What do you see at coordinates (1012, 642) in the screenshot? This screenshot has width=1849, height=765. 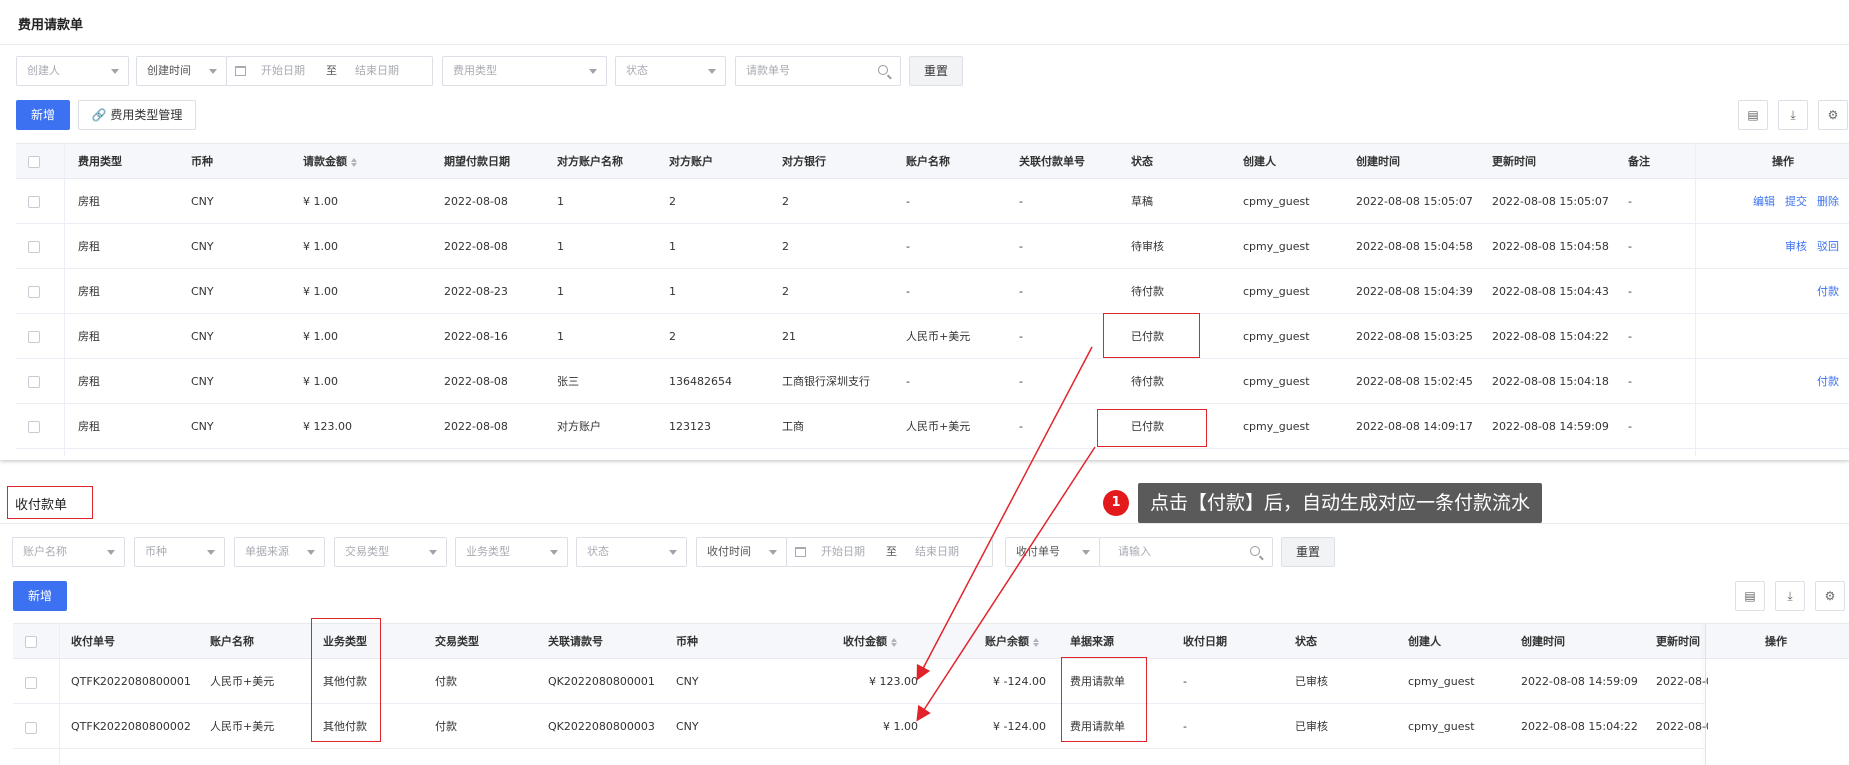 I see `col-balance: 账户余额` at bounding box center [1012, 642].